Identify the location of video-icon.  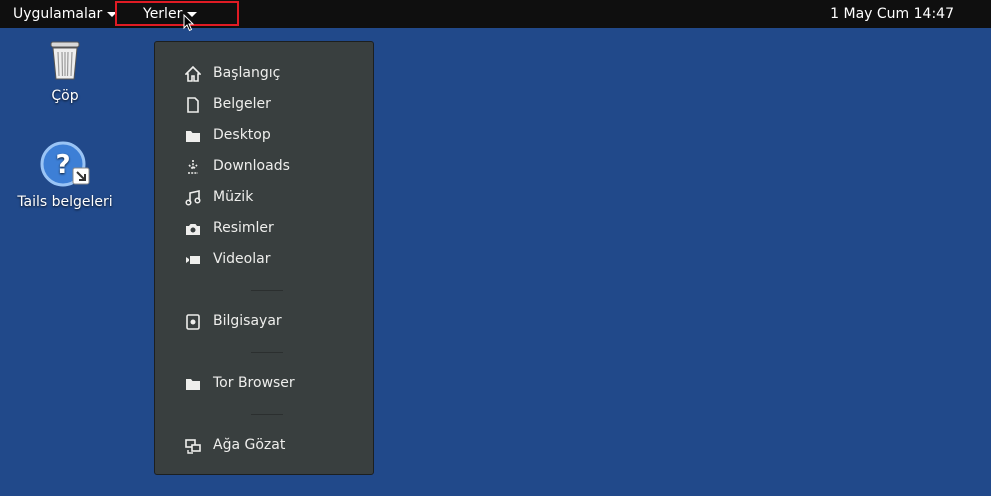
(193, 260).